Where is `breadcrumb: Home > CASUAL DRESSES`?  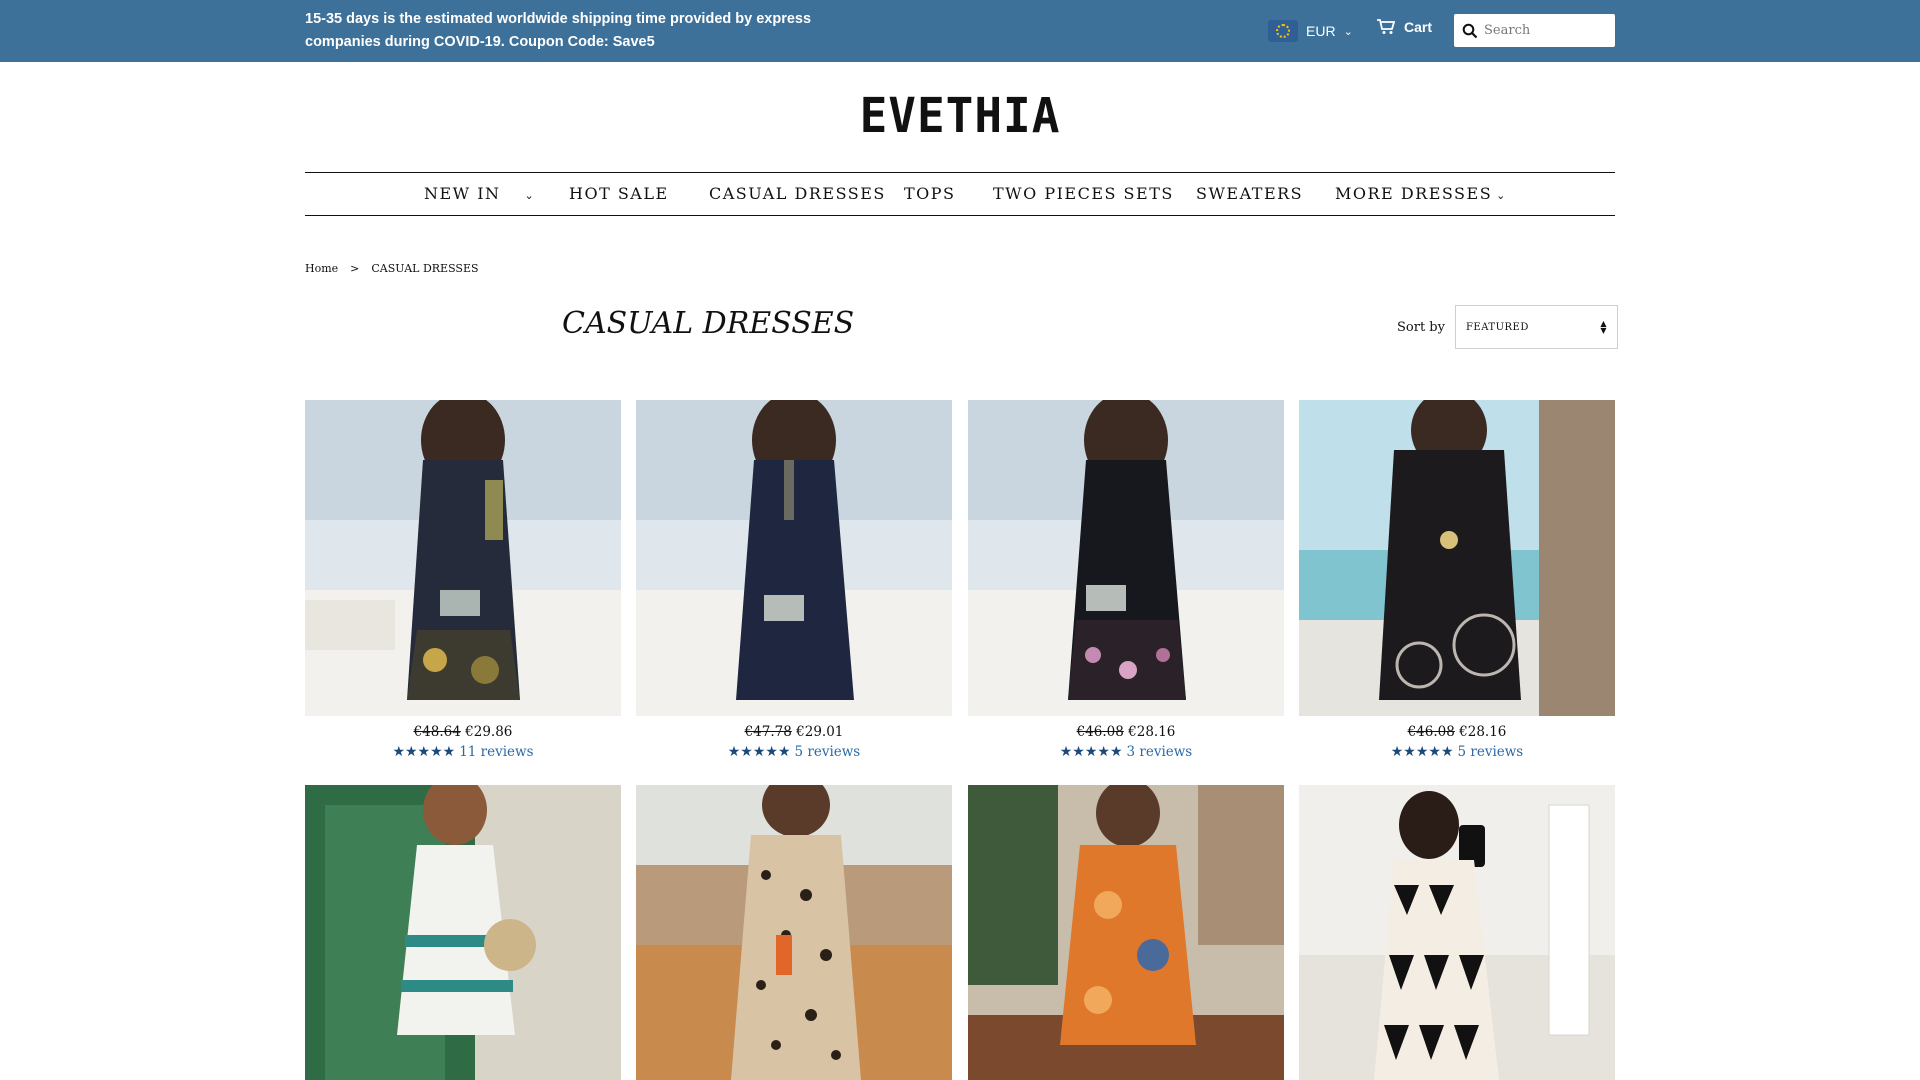 breadcrumb: Home > CASUAL DRESSES is located at coordinates (392, 268).